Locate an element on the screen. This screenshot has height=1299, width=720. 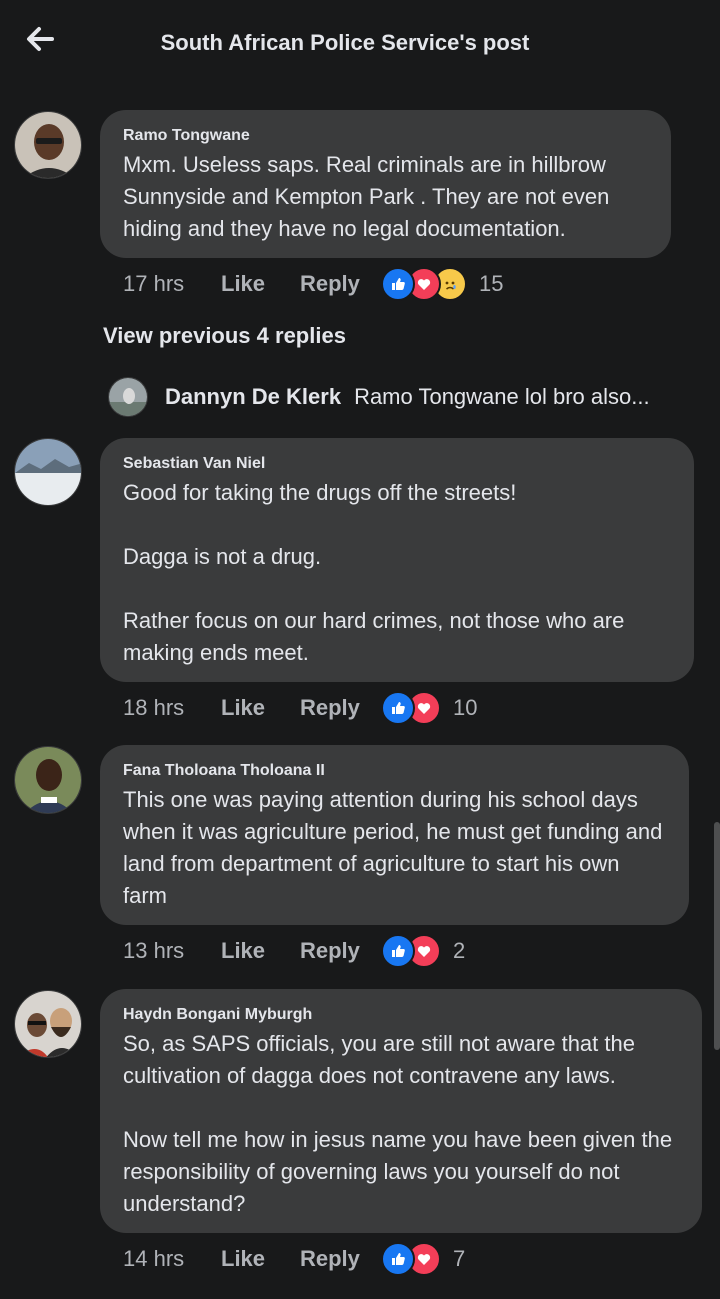
reaction-summary: 7 is located at coordinates (423, 1259).